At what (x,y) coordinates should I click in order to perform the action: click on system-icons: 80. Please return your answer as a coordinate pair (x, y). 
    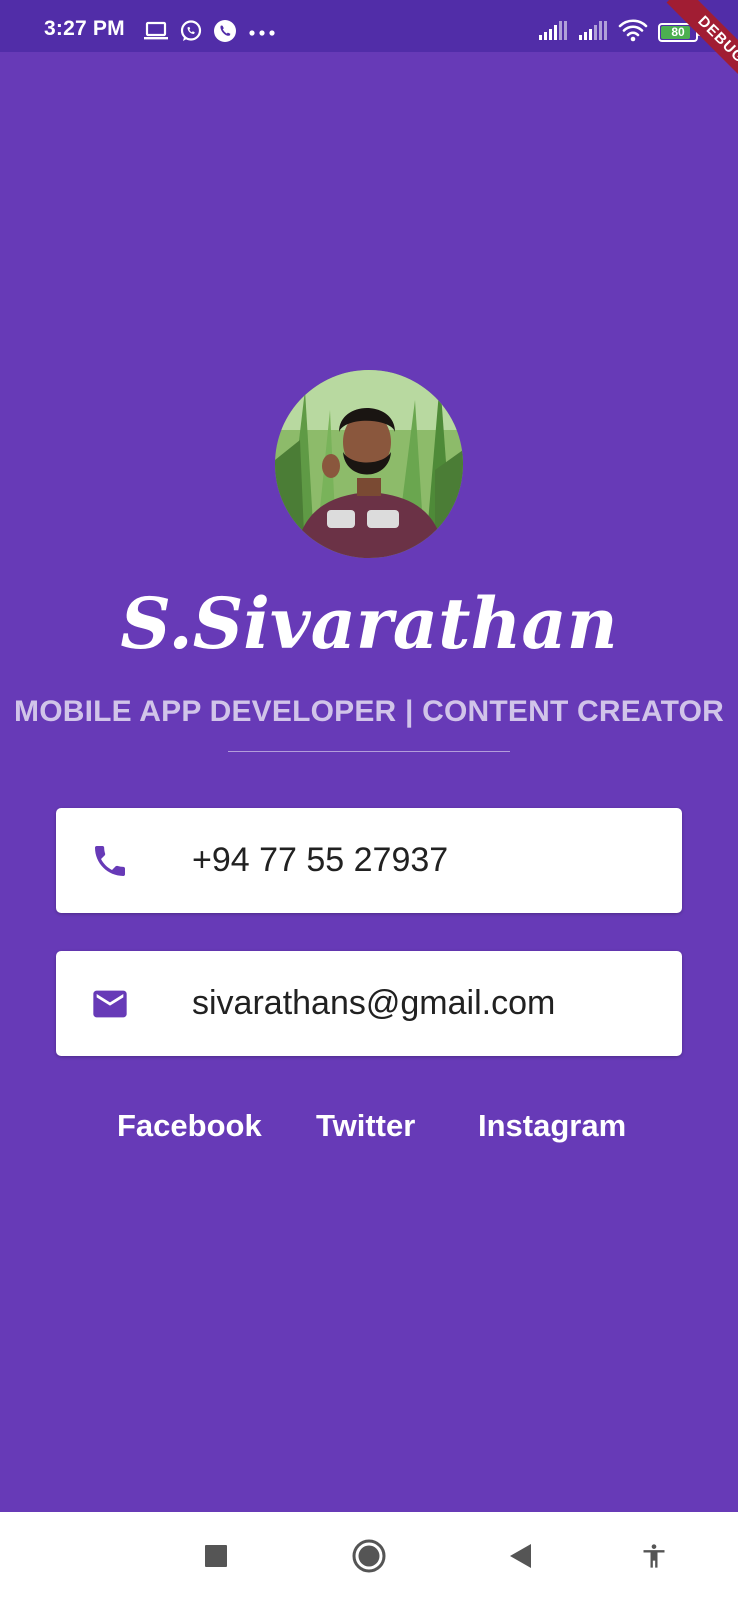
    Looking at the image, I should click on (619, 32).